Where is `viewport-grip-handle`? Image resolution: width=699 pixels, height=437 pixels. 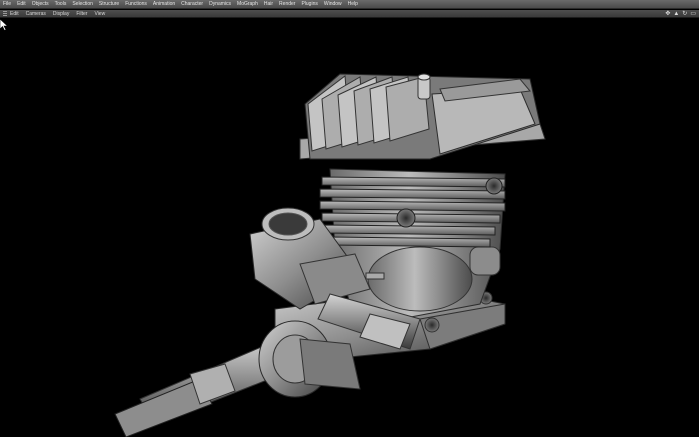
viewport-grip-handle is located at coordinates (5, 13).